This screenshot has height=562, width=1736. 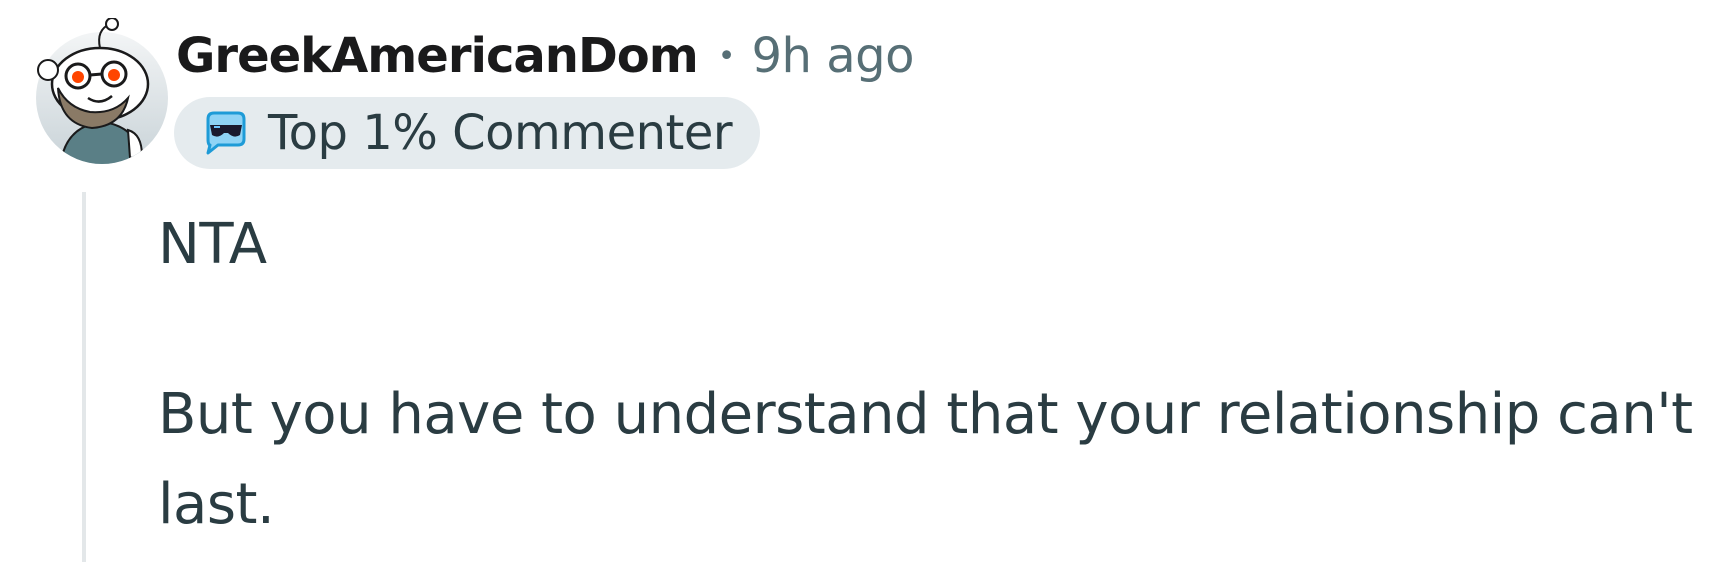 I want to click on user-flair-badge: Top 1% Commenter, so click(x=467, y=133).